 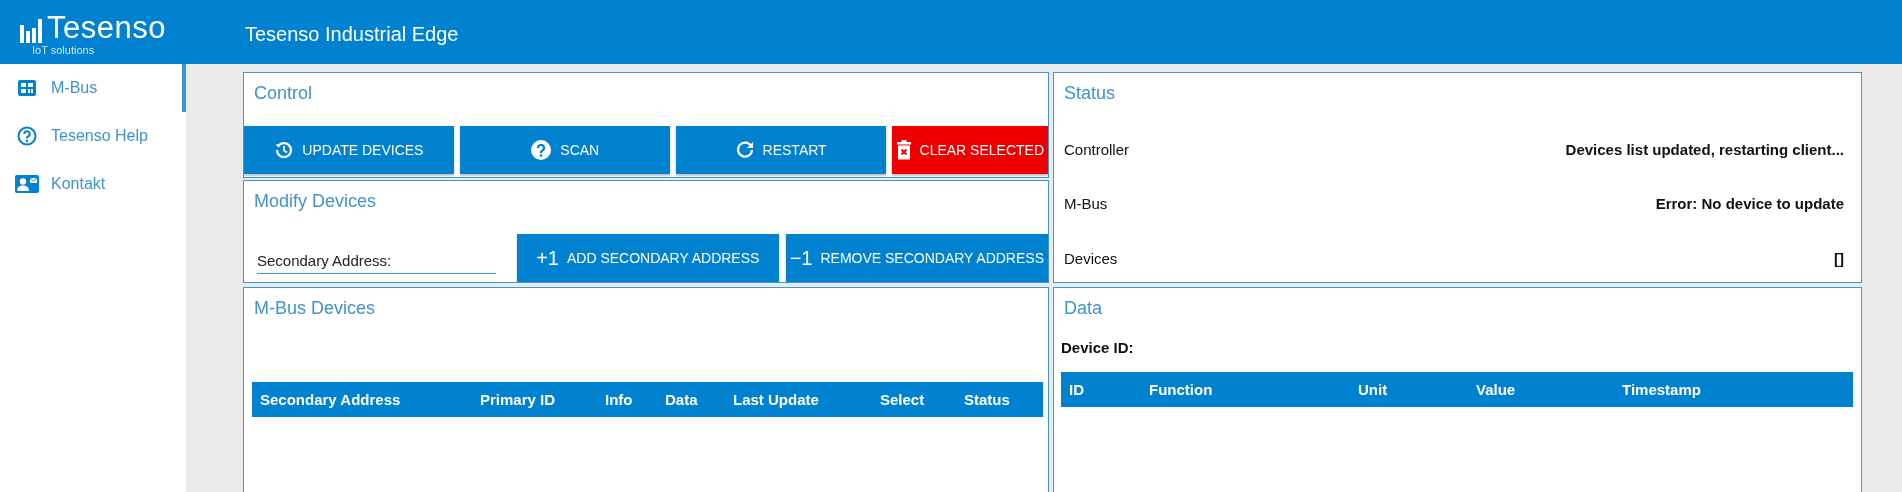 What do you see at coordinates (349, 150) in the screenshot?
I see `action-button: UPDATE DEVICES` at bounding box center [349, 150].